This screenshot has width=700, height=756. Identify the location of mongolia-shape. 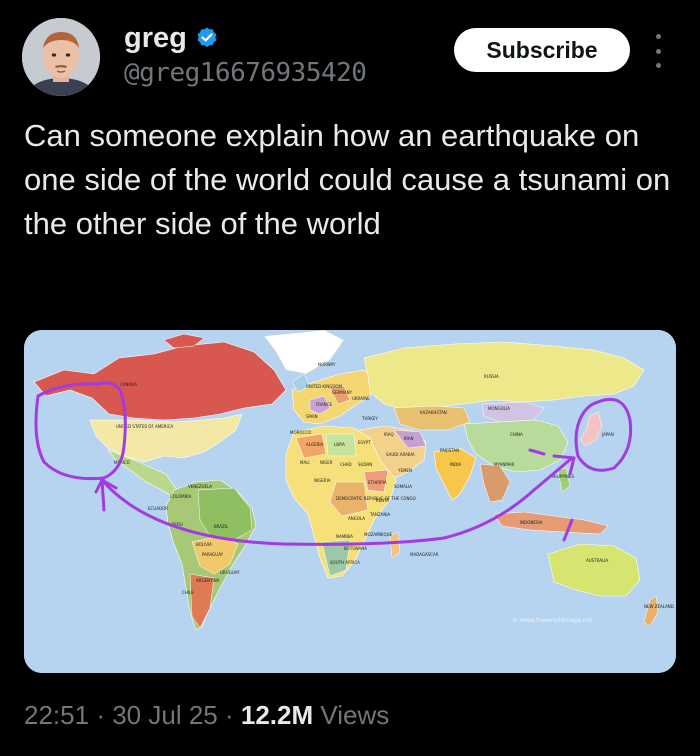
(513, 412).